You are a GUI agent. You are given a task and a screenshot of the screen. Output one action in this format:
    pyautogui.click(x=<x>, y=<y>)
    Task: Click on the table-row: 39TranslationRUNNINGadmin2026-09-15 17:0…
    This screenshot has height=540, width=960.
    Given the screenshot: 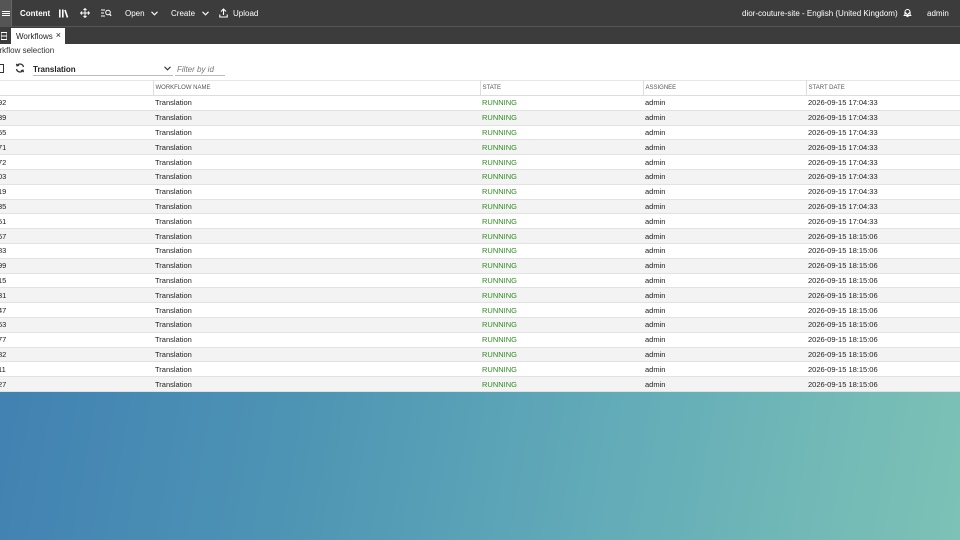 What is the action you would take?
    pyautogui.click(x=480, y=118)
    